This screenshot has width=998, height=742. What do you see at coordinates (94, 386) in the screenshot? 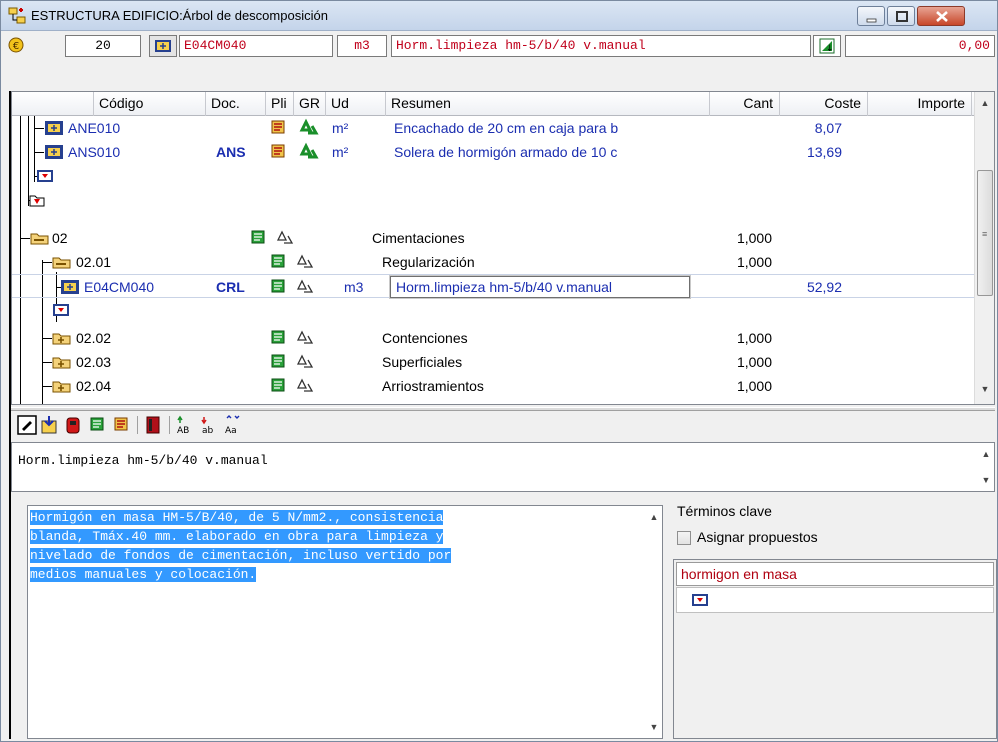
I see `row-code: 02.04` at bounding box center [94, 386].